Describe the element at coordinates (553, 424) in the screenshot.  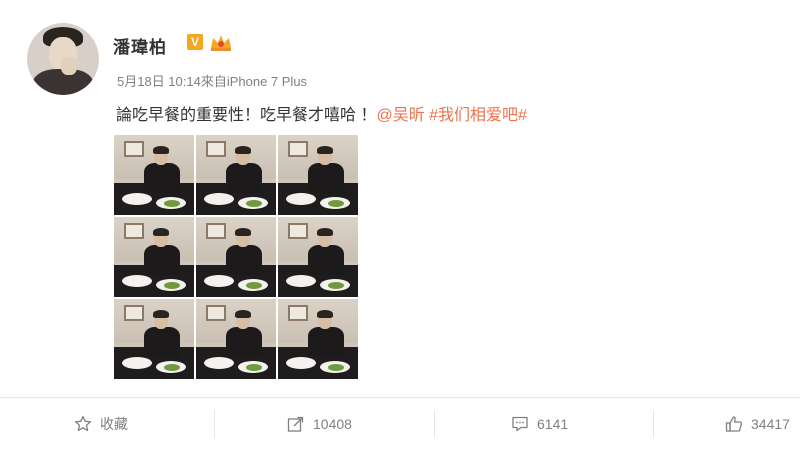
I see `comment-count: 6141` at that location.